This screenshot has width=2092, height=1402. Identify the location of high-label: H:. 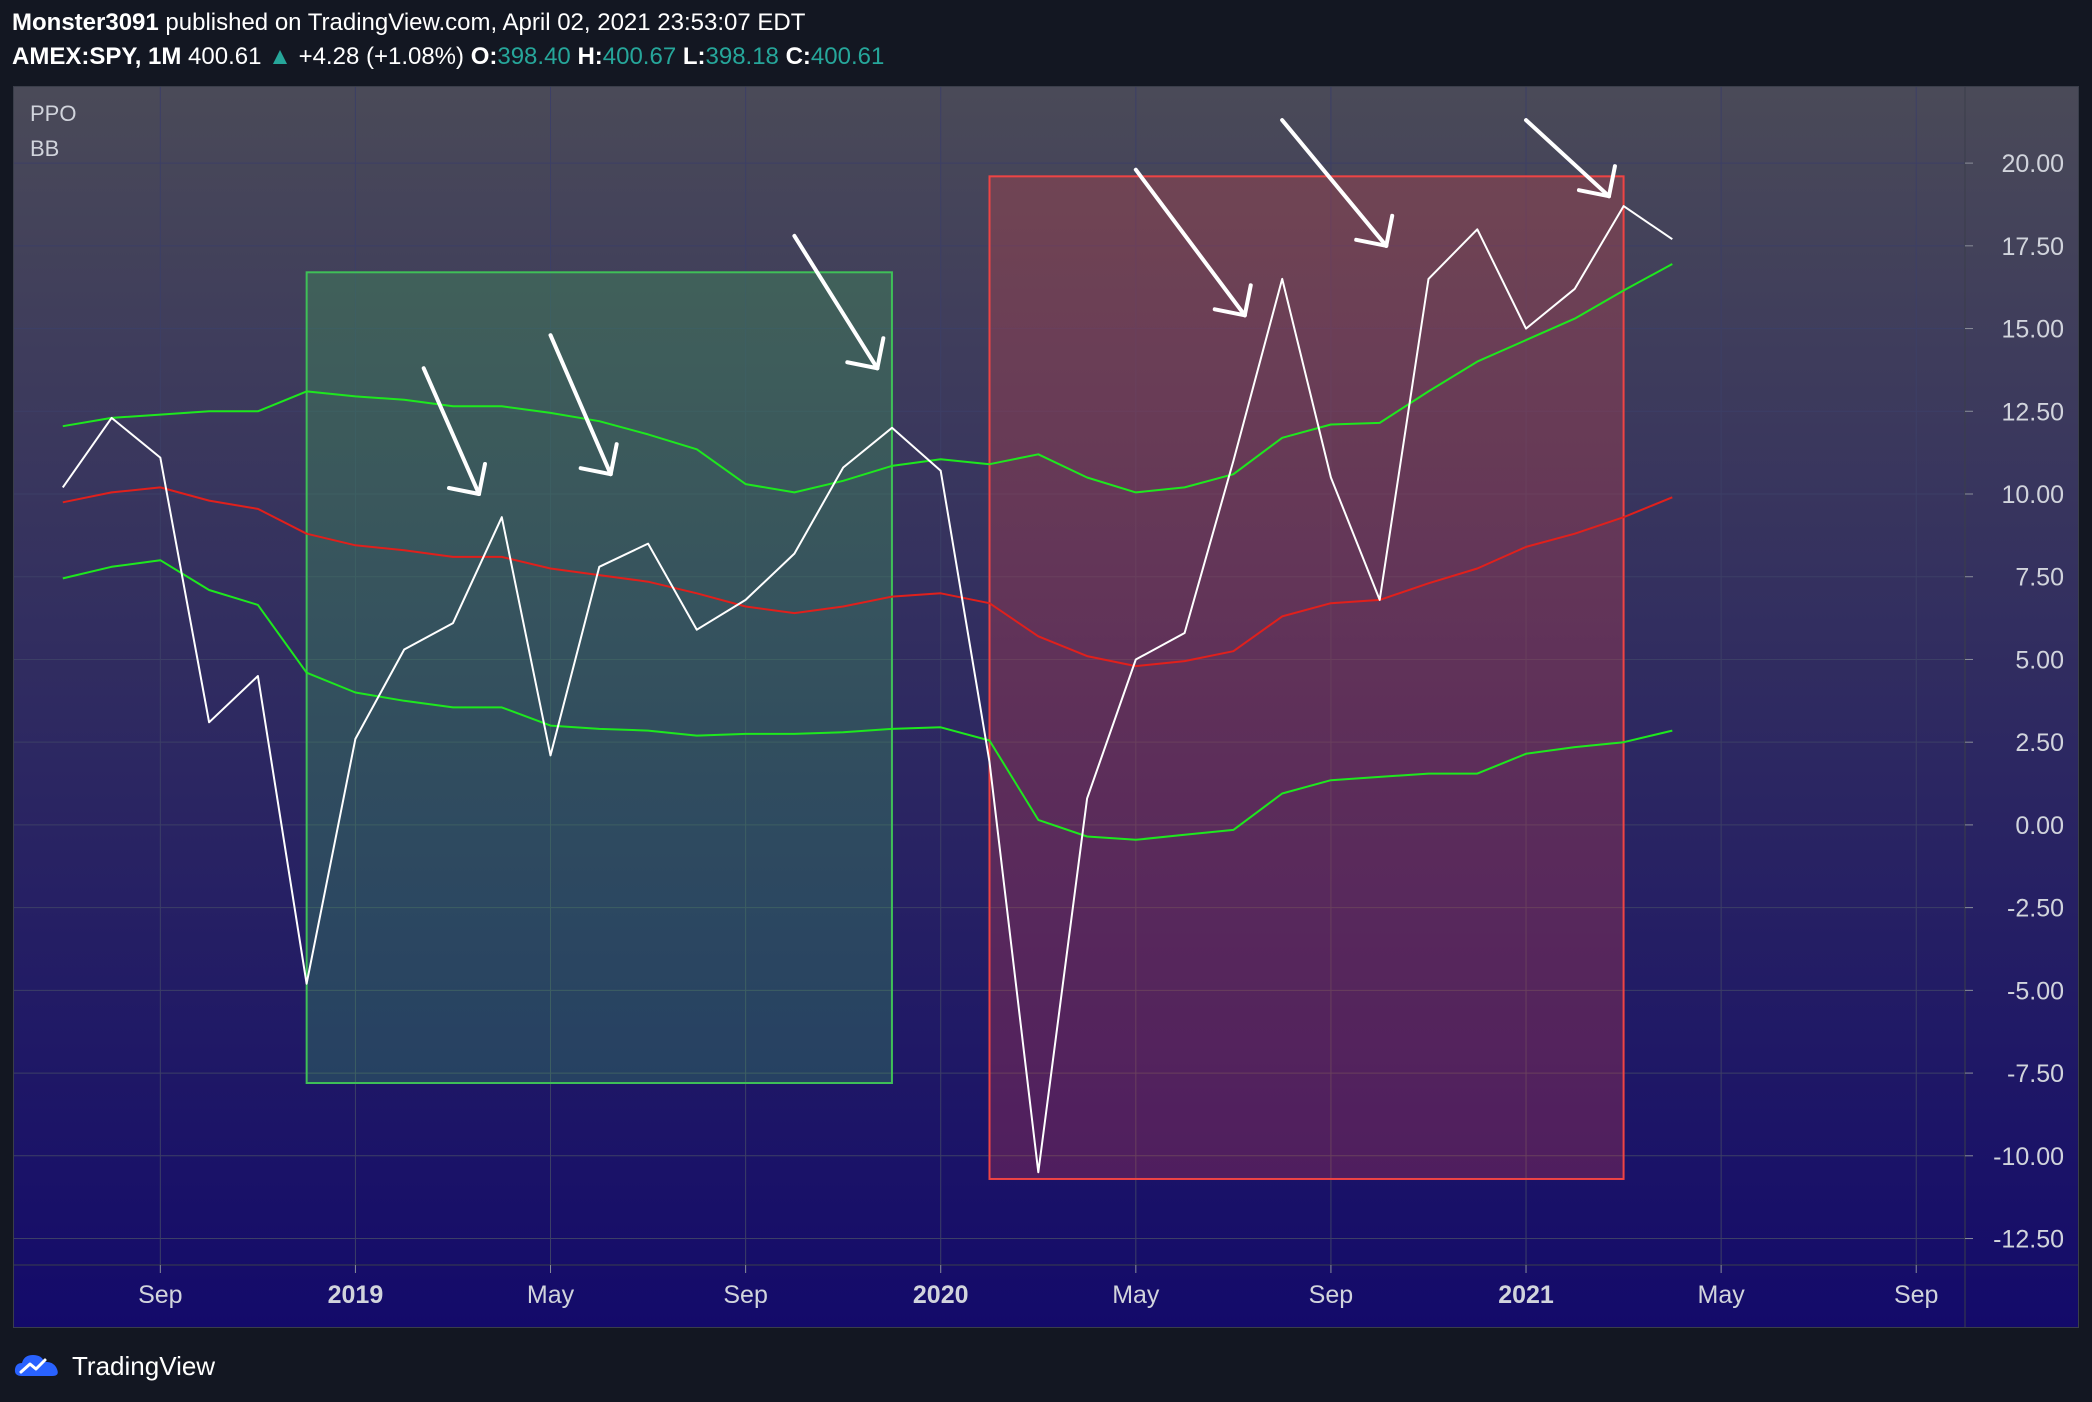
(590, 56).